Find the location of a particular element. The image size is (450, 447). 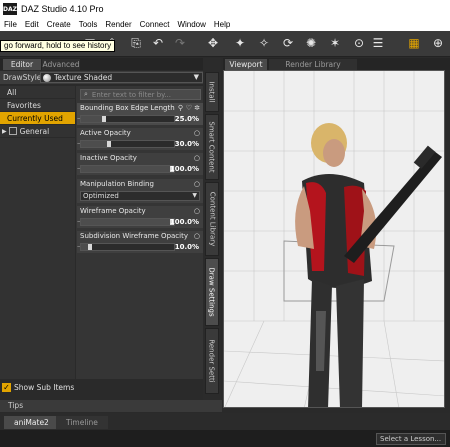

bottom-tabs: aniMate2 Timeline is located at coordinates (225, 421).